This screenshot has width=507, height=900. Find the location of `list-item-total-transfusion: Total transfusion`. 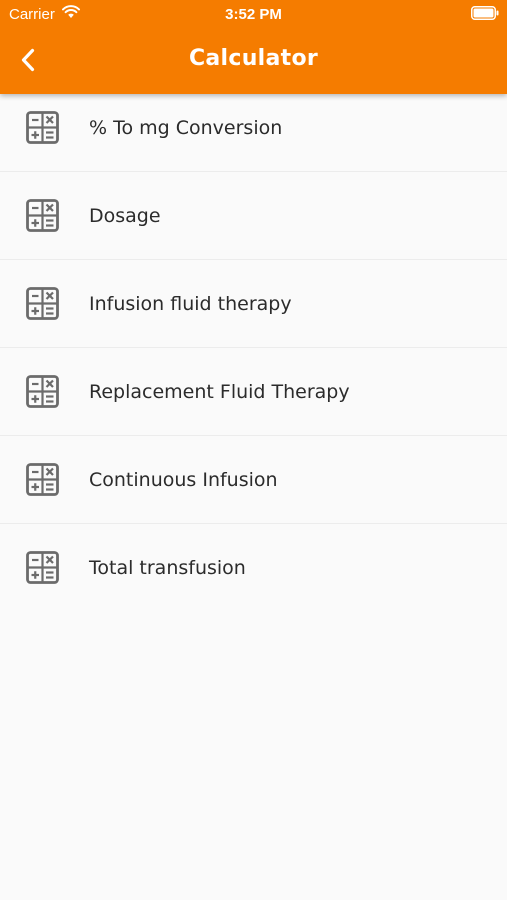

list-item-total-transfusion: Total transfusion is located at coordinates (253, 567).